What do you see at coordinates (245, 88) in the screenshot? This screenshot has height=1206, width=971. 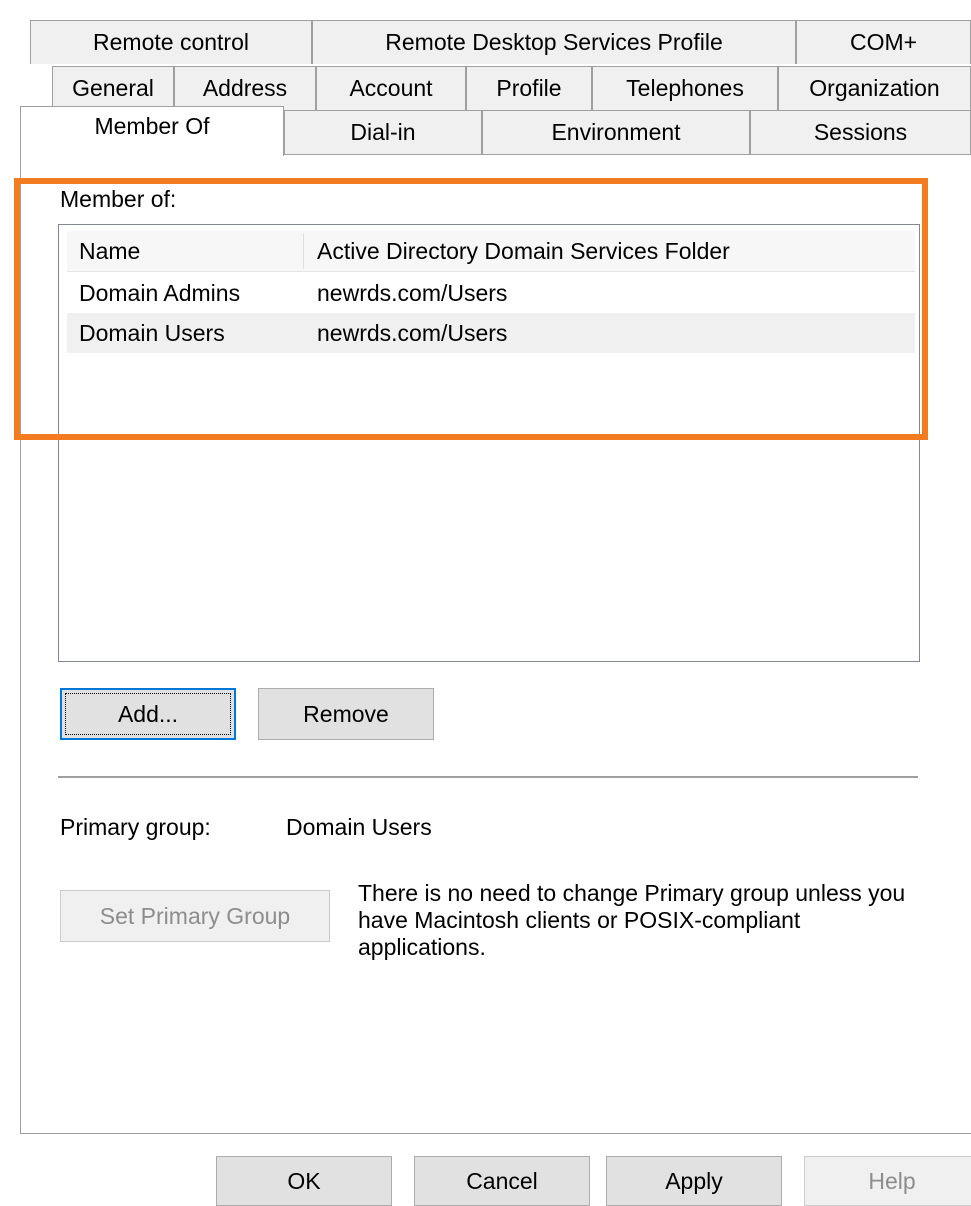 I see `tab-address: Address` at bounding box center [245, 88].